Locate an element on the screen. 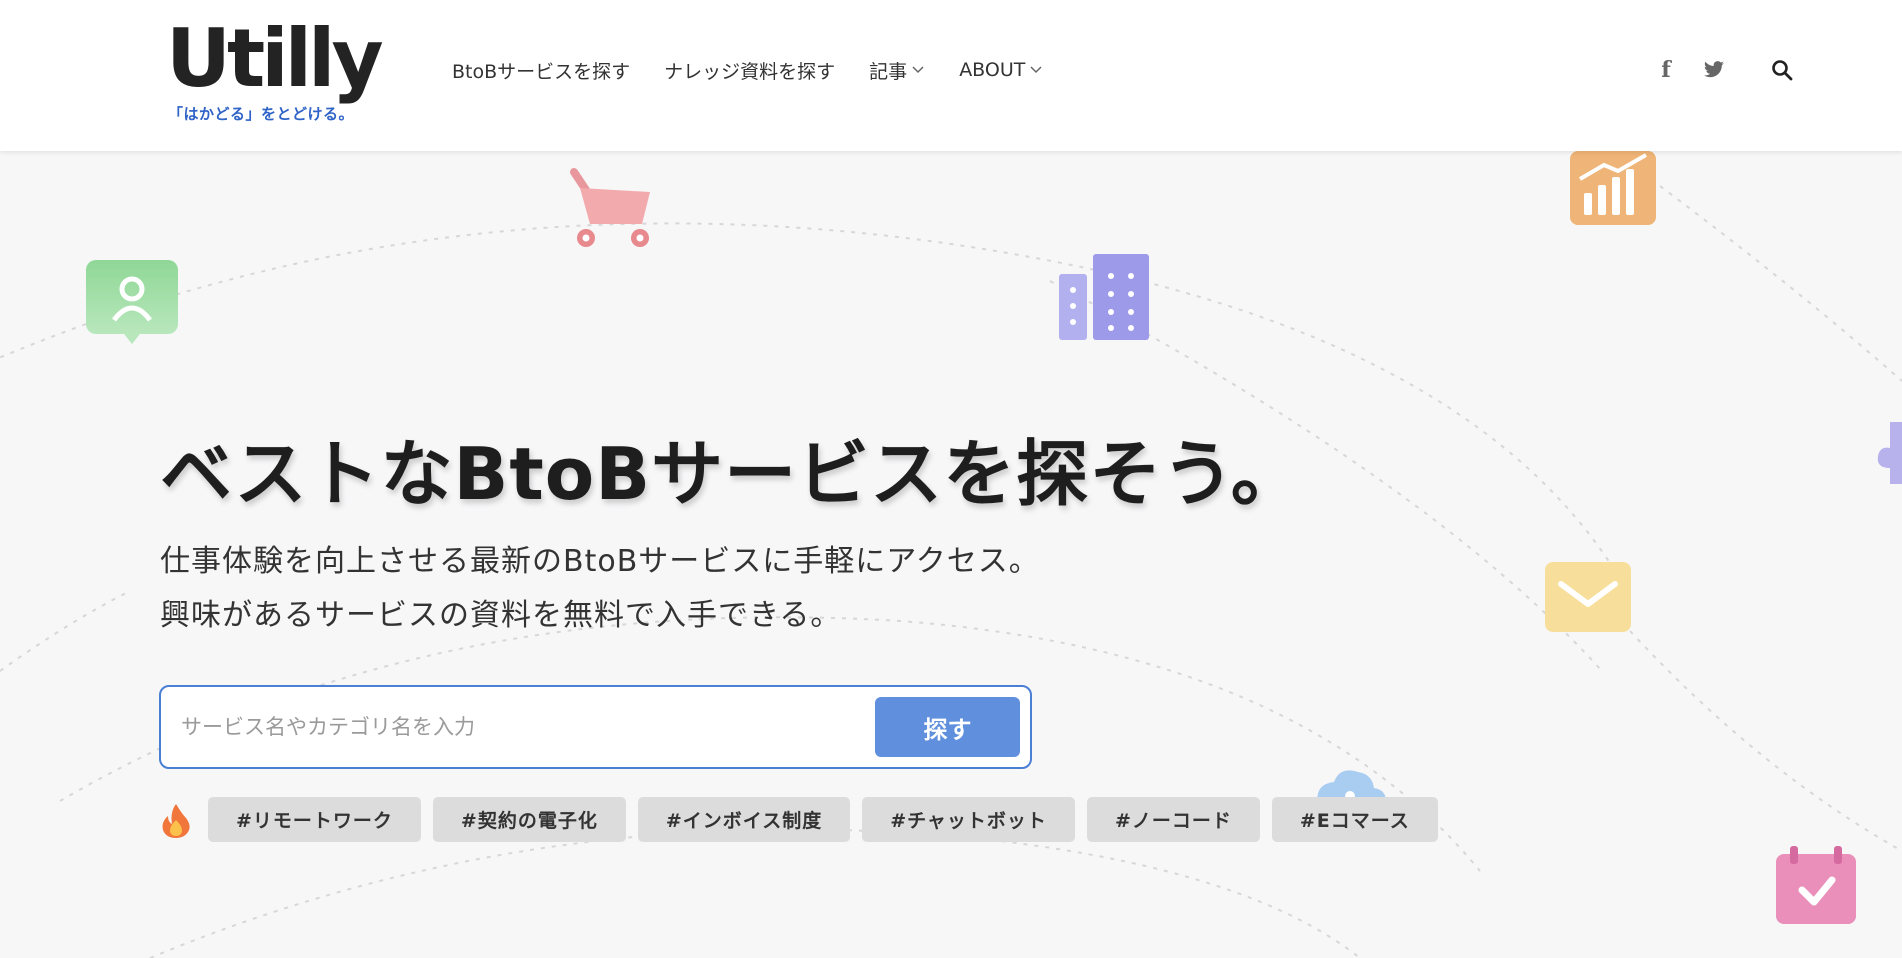 This screenshot has width=1902, height=958. mail-icon is located at coordinates (1588, 597).